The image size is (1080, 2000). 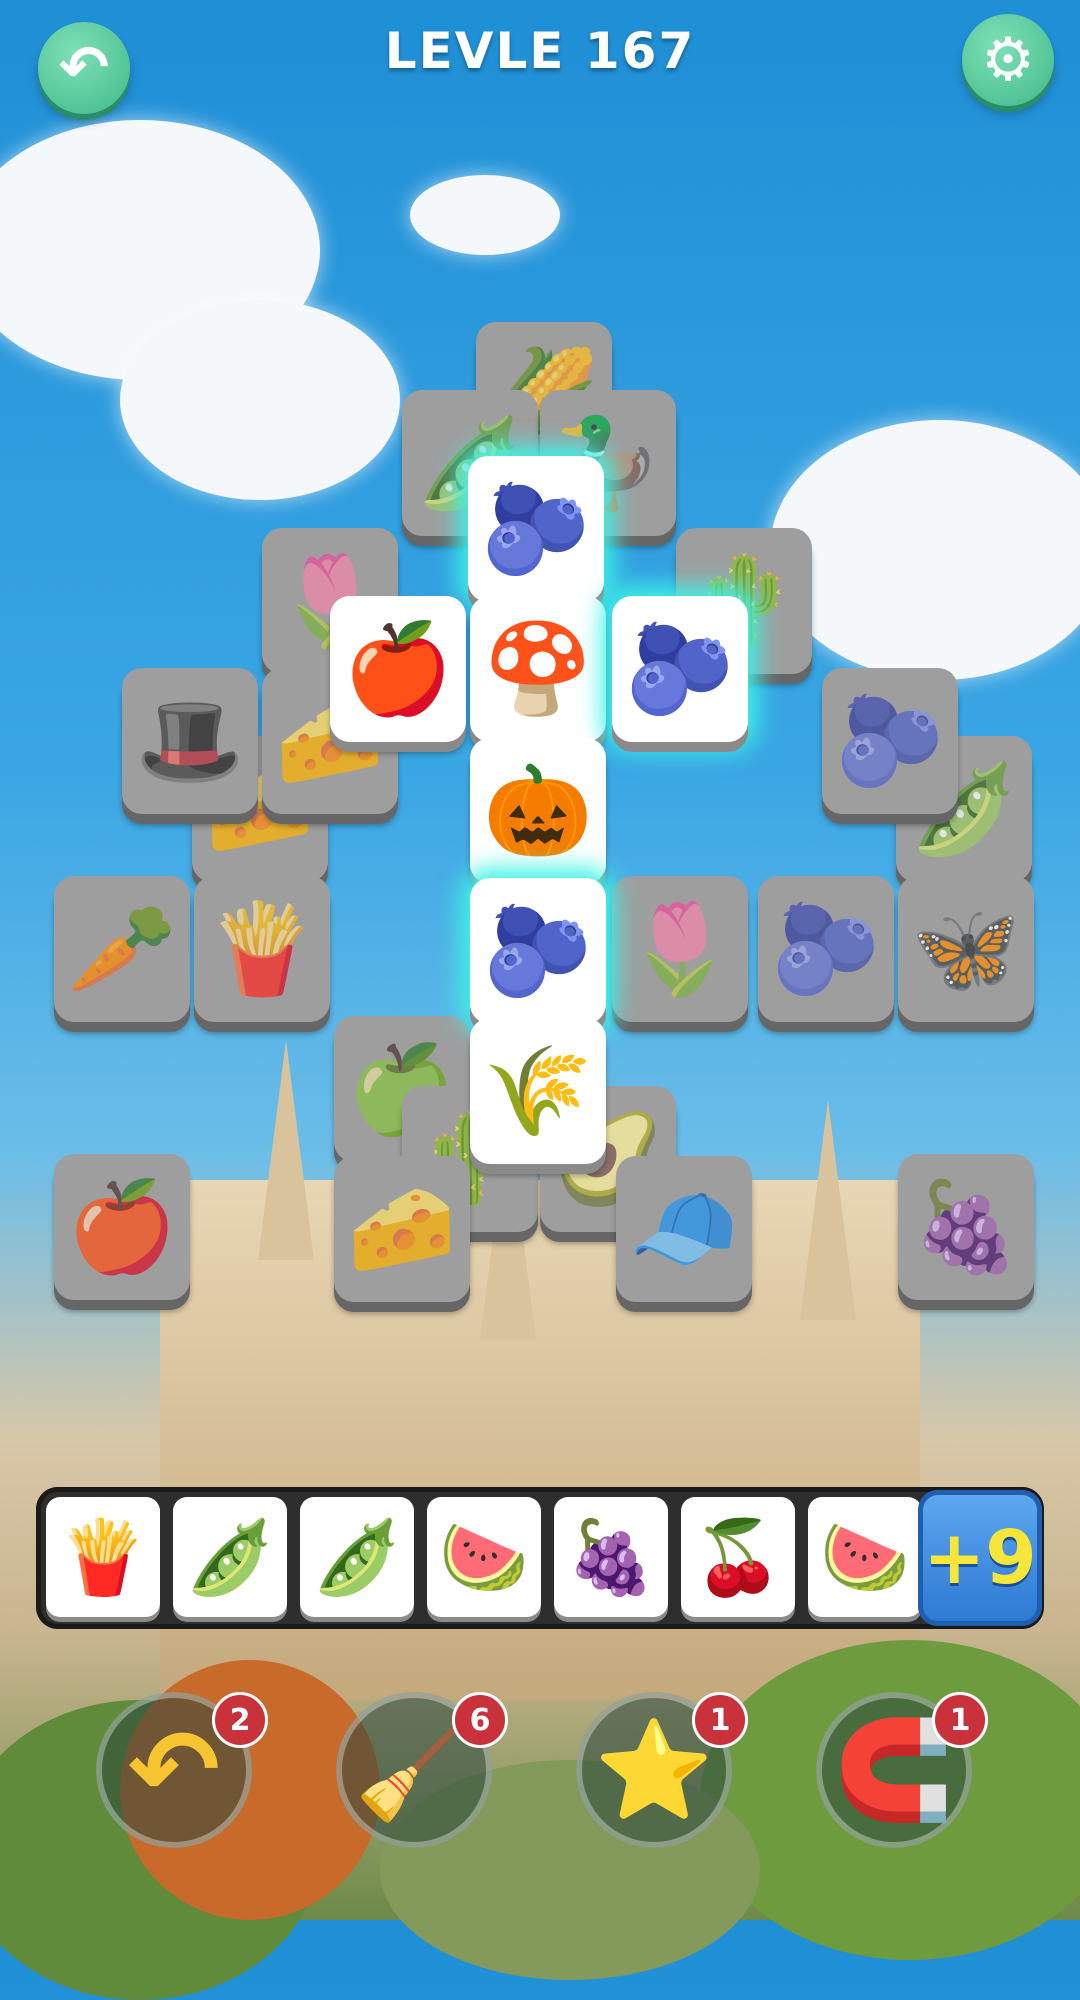 I want to click on undo-count-badge: 2, so click(x=240, y=1720).